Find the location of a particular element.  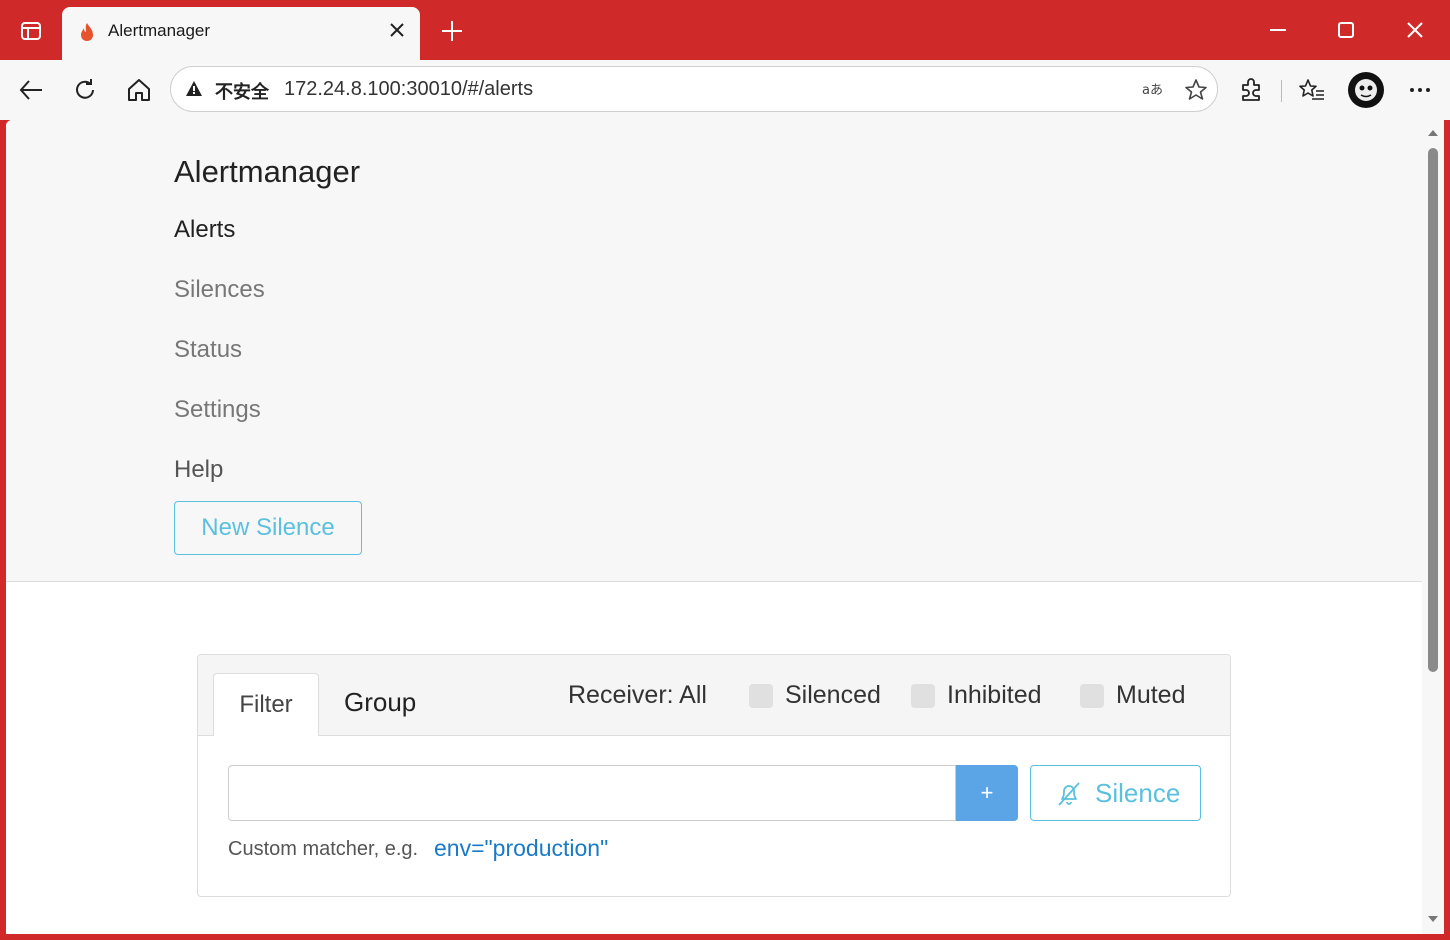

muted-checkbox is located at coordinates (1092, 696).